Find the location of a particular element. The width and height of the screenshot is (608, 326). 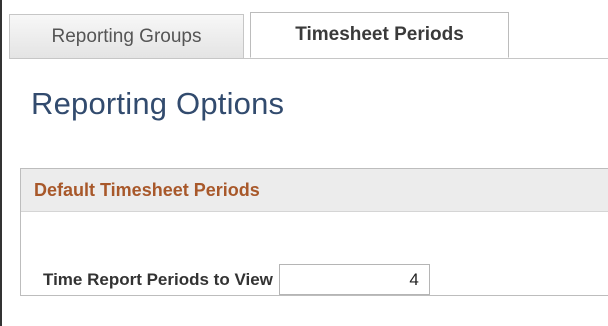

tab-reporting-groups: Reporting Groups is located at coordinates (126, 36).